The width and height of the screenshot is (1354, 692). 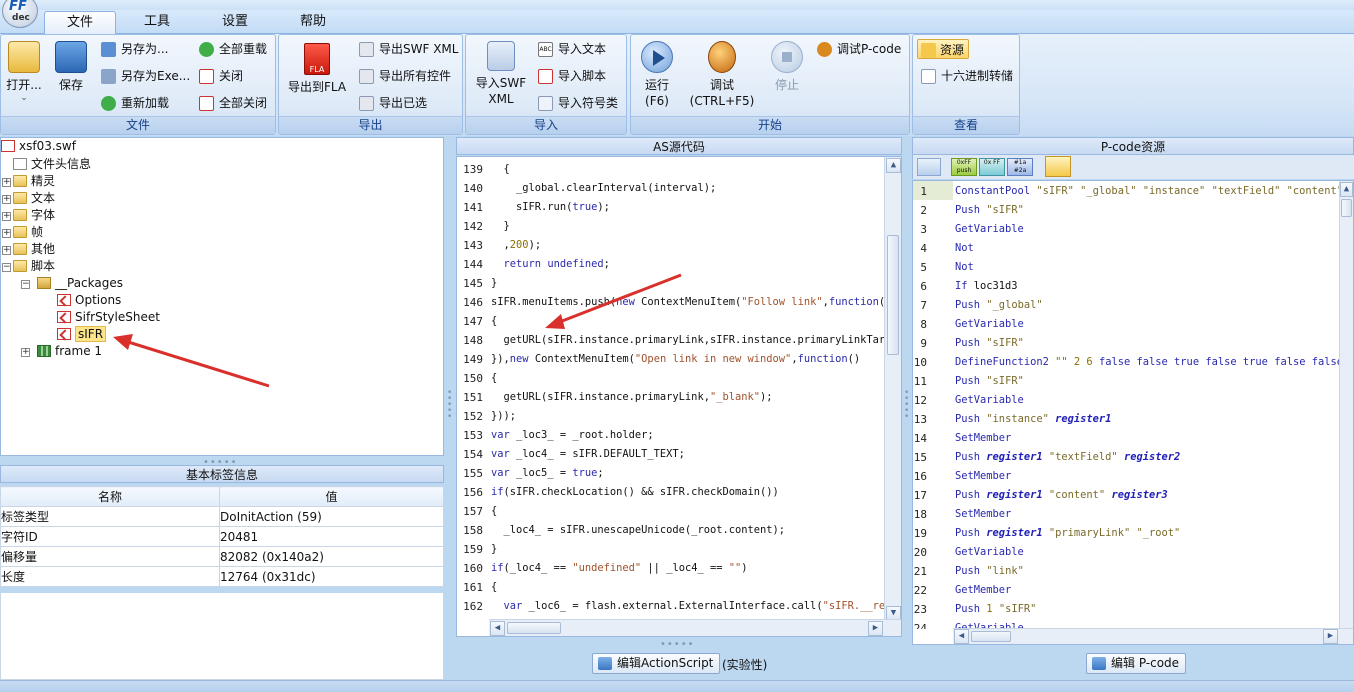 What do you see at coordinates (393, 103) in the screenshot?
I see `export-selected-button: 导出已选` at bounding box center [393, 103].